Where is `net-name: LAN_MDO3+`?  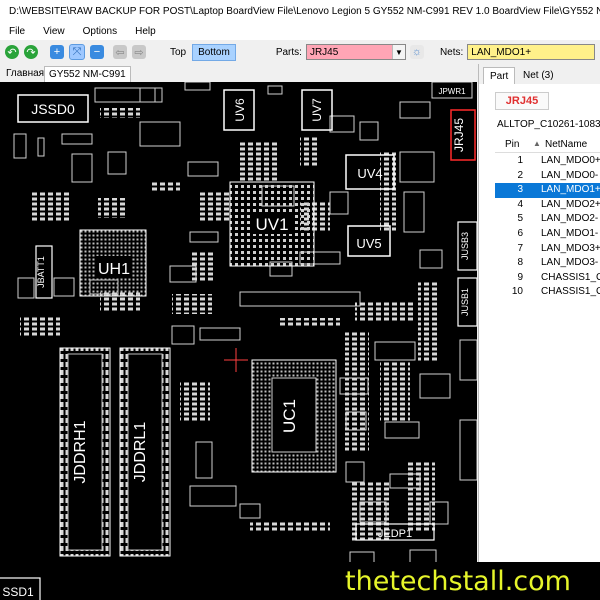
net-name: LAN_MDO3+ is located at coordinates (570, 248).